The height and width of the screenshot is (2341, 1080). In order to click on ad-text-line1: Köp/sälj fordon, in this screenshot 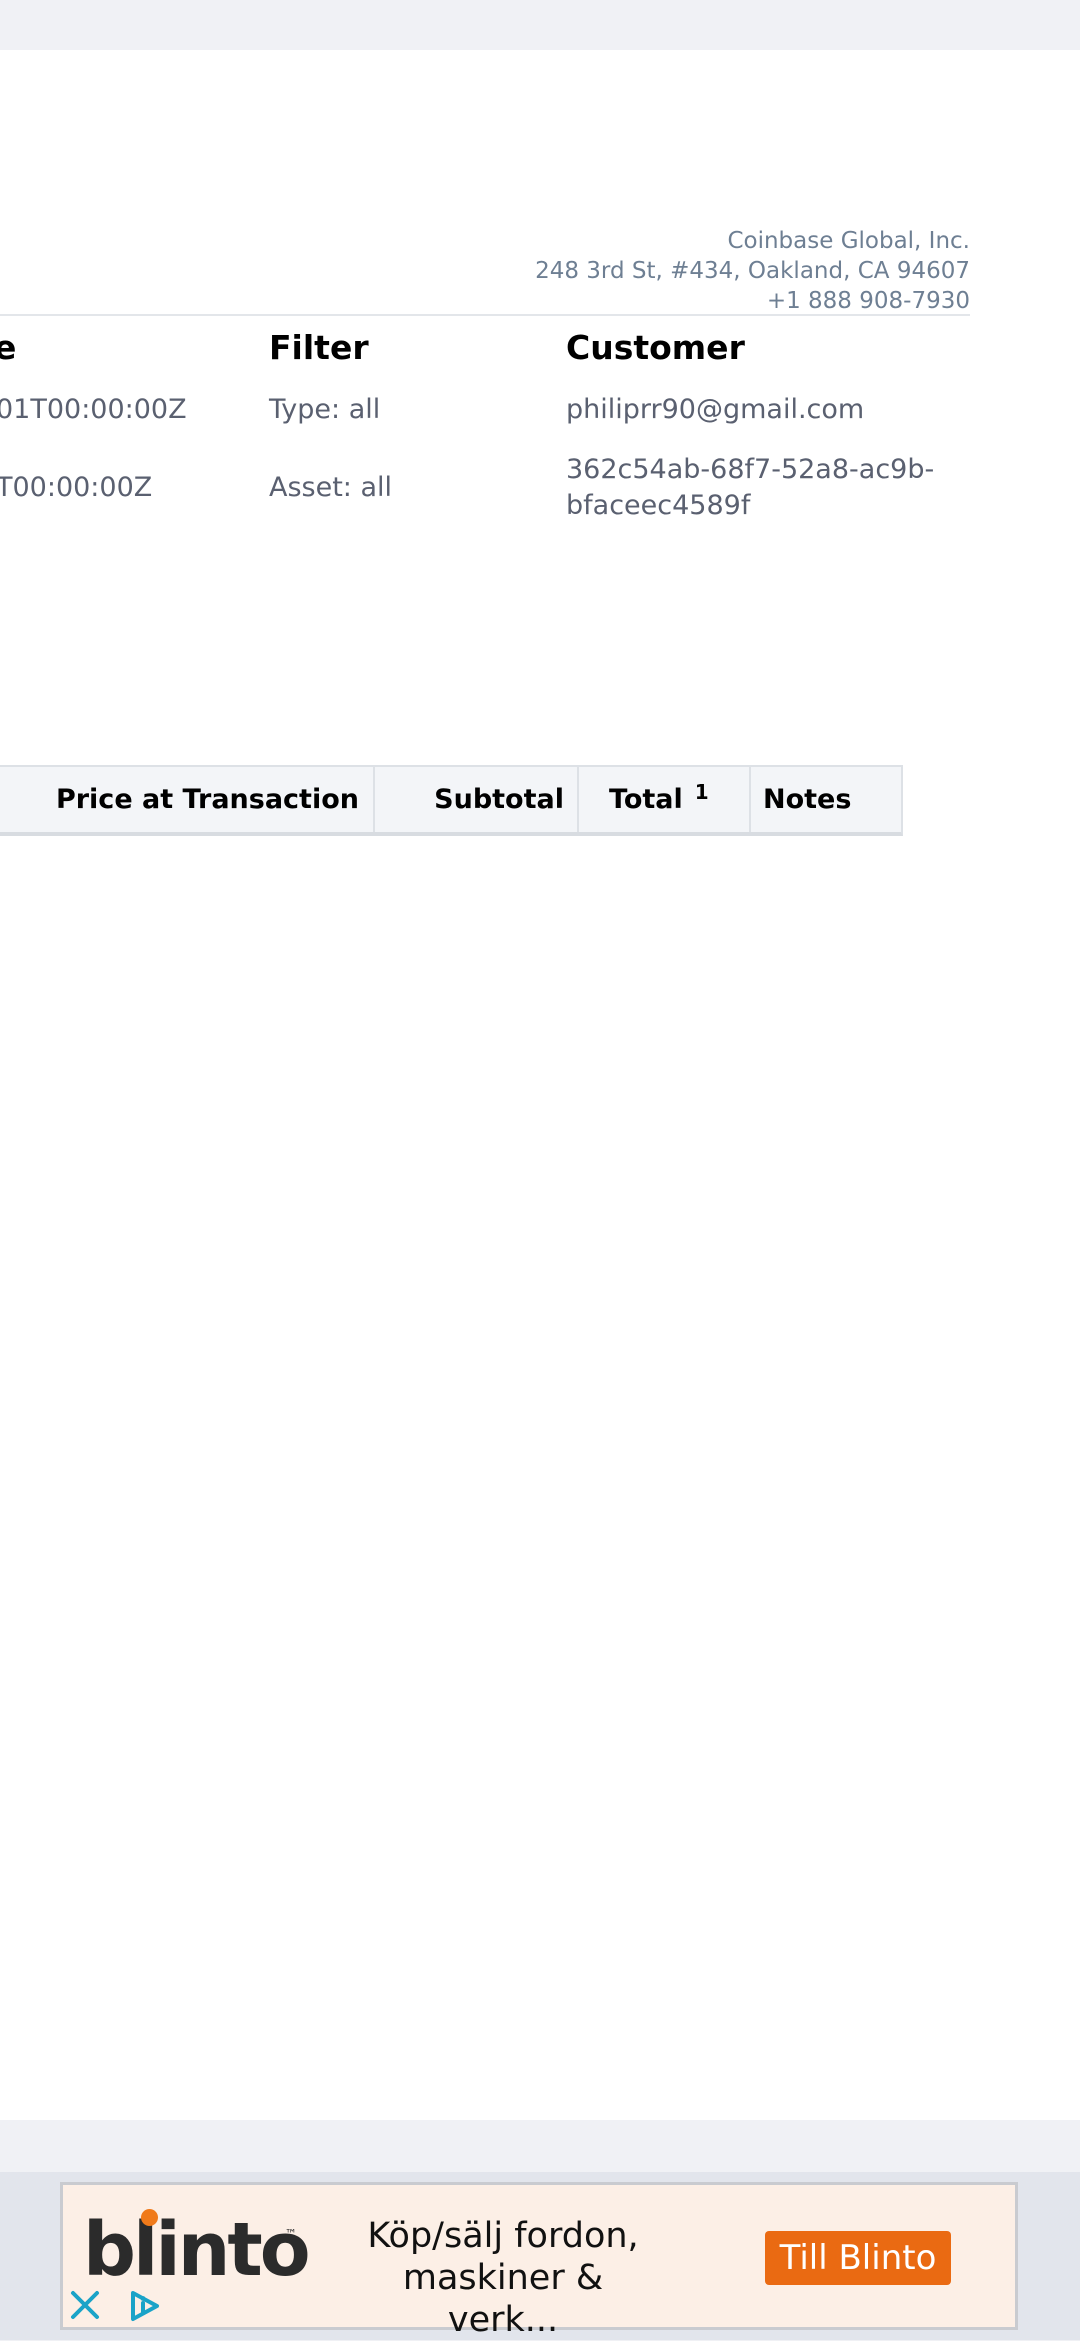, I will do `click(503, 2236)`.